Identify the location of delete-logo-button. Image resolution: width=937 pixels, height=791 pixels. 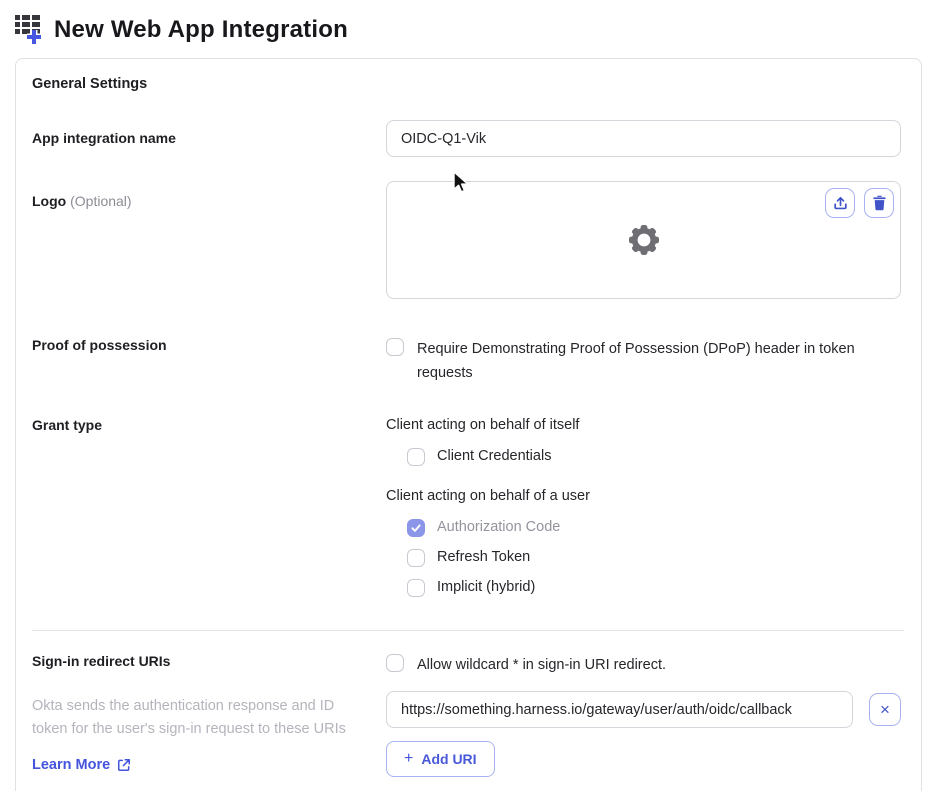
(879, 203).